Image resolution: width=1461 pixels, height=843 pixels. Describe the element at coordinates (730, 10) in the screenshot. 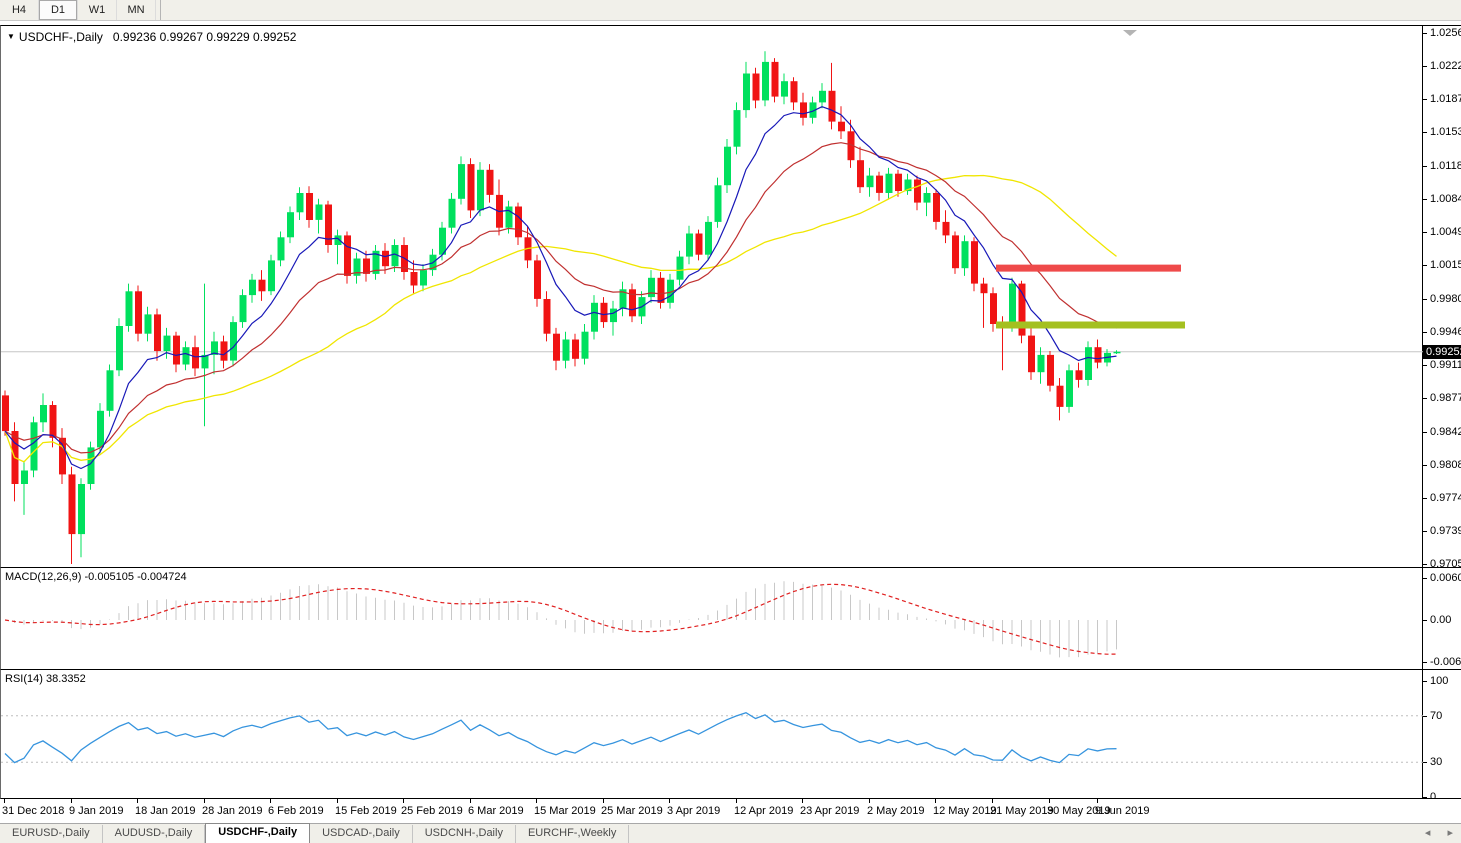

I see `timeframe-toolbar: H4 D1 W1 MN` at that location.